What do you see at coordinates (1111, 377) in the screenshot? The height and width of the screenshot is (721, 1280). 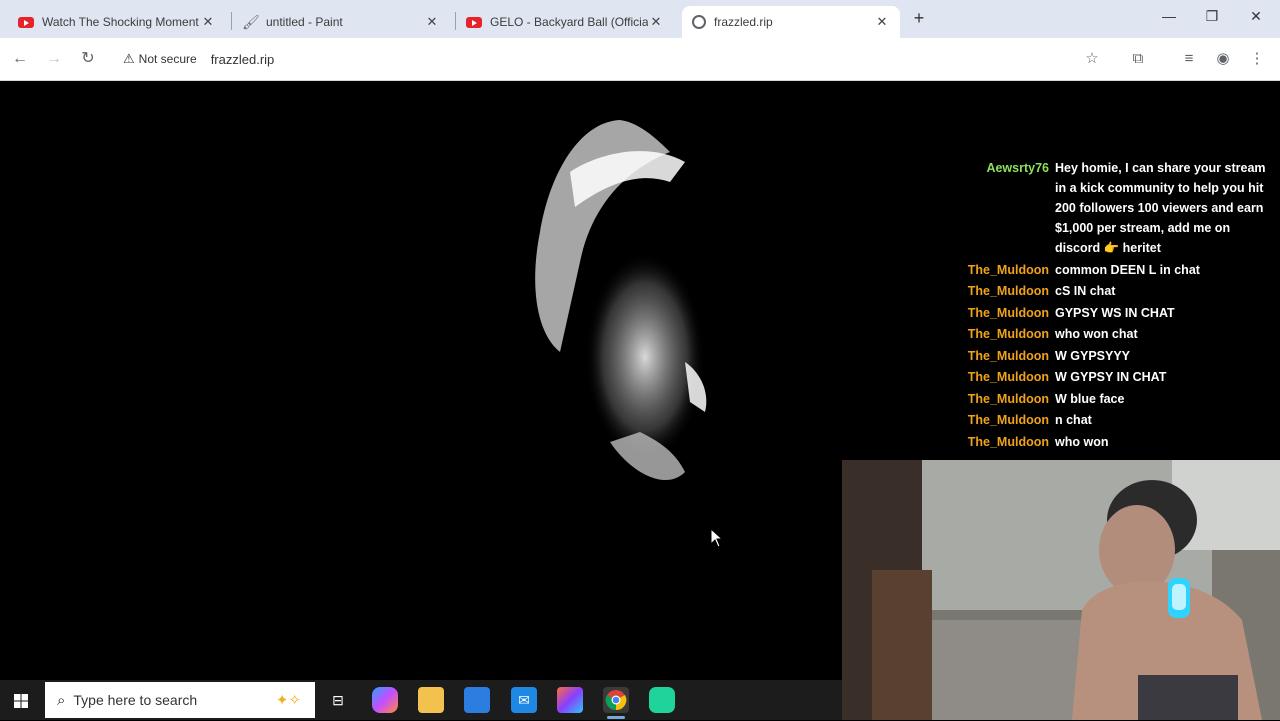 I see `chat-text: W GYPSY IN CHAT` at bounding box center [1111, 377].